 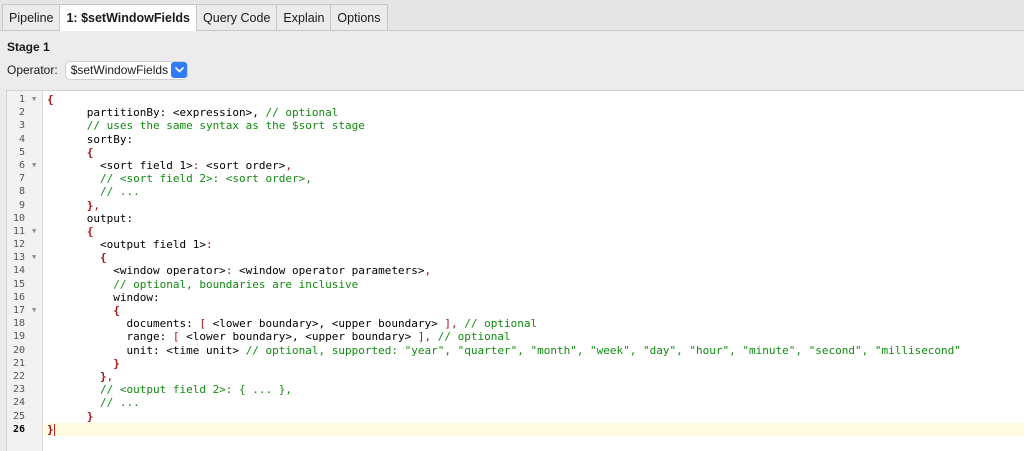 What do you see at coordinates (21, 192) in the screenshot?
I see `line-number-text: 8` at bounding box center [21, 192].